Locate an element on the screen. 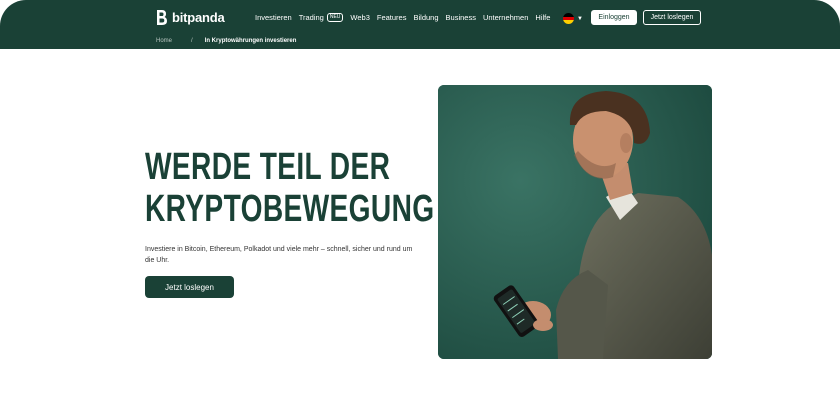  nav-label: Business is located at coordinates (460, 17).